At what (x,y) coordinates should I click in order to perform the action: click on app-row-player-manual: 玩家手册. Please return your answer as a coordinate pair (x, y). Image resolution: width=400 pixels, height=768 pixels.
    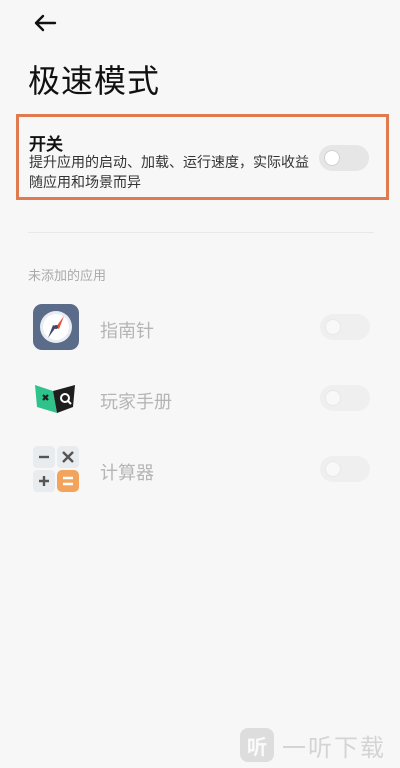
    Looking at the image, I should click on (200, 403).